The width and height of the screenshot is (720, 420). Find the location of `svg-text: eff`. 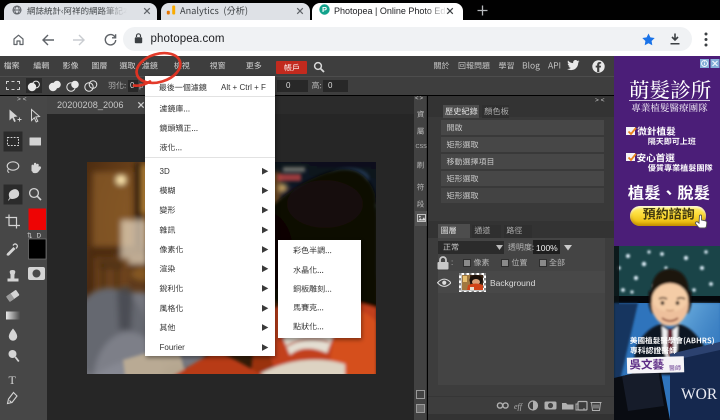

svg-text: eff is located at coordinates (519, 406).